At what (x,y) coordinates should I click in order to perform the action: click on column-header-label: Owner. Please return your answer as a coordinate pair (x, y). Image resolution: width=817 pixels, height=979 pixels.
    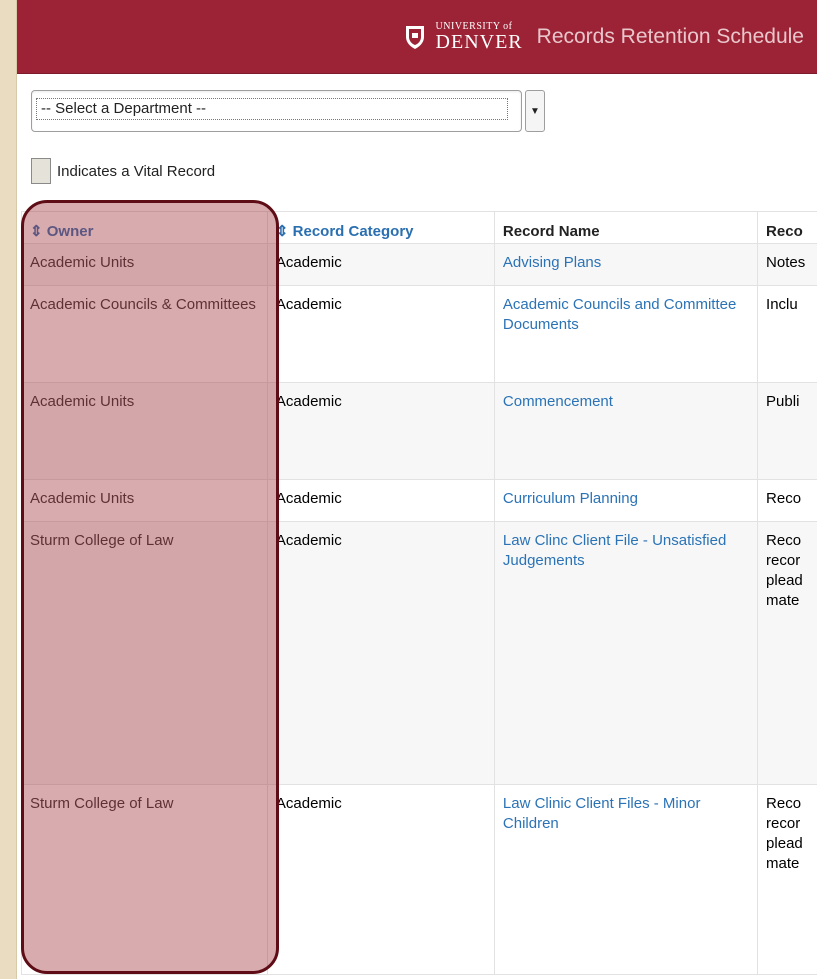
    Looking at the image, I should click on (70, 231).